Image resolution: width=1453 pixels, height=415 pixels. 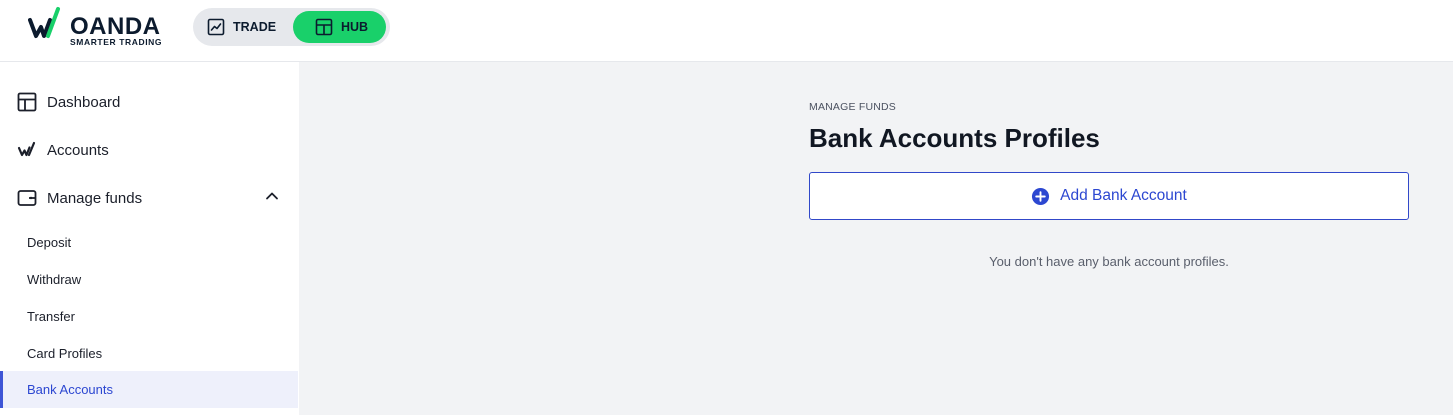 What do you see at coordinates (1041, 196) in the screenshot?
I see `plus-circle-icon` at bounding box center [1041, 196].